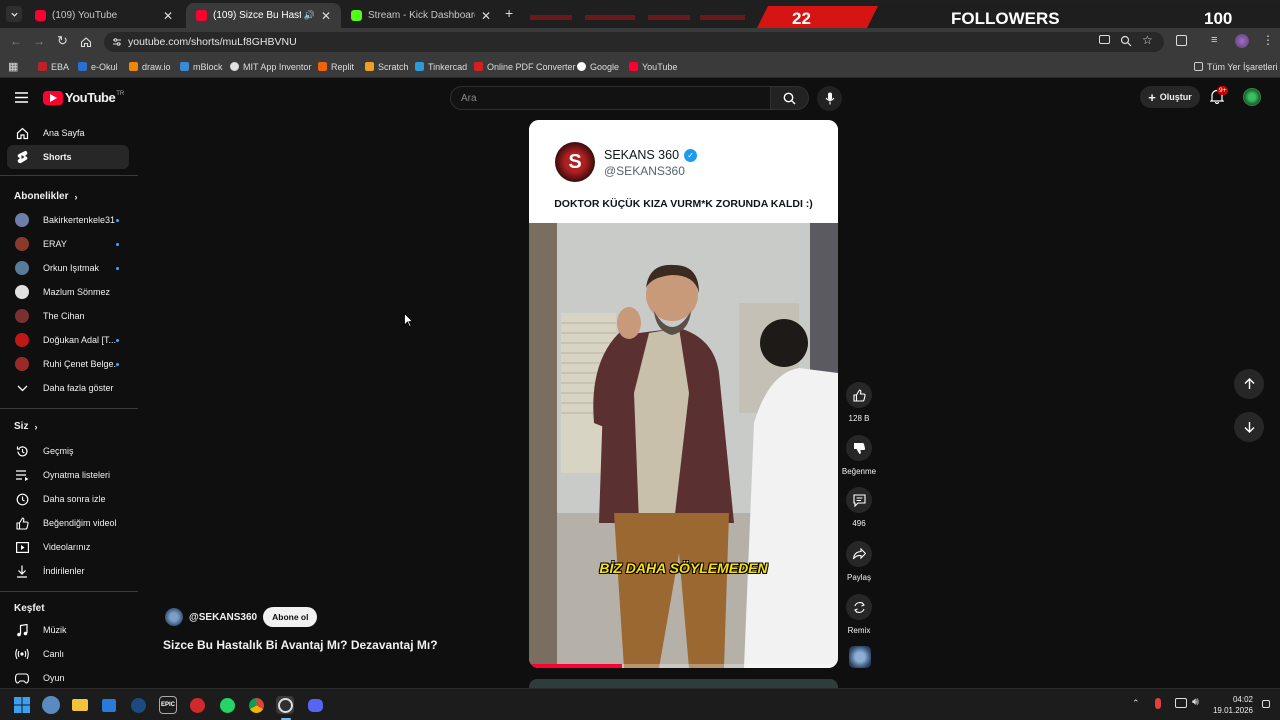 The width and height of the screenshot is (1280, 720). Describe the element at coordinates (1181, 703) in the screenshot. I see `display-tray-icon` at that location.